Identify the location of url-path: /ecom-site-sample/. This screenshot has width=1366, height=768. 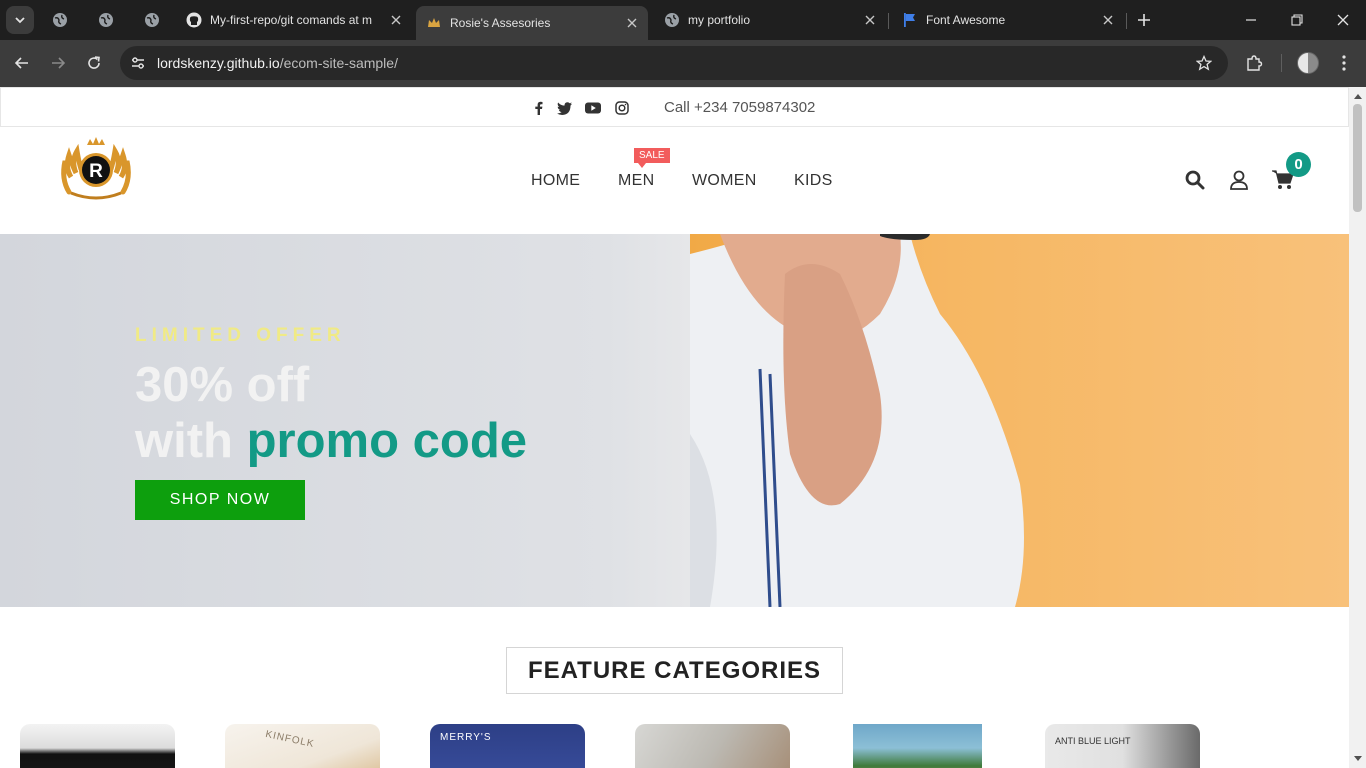
(338, 63).